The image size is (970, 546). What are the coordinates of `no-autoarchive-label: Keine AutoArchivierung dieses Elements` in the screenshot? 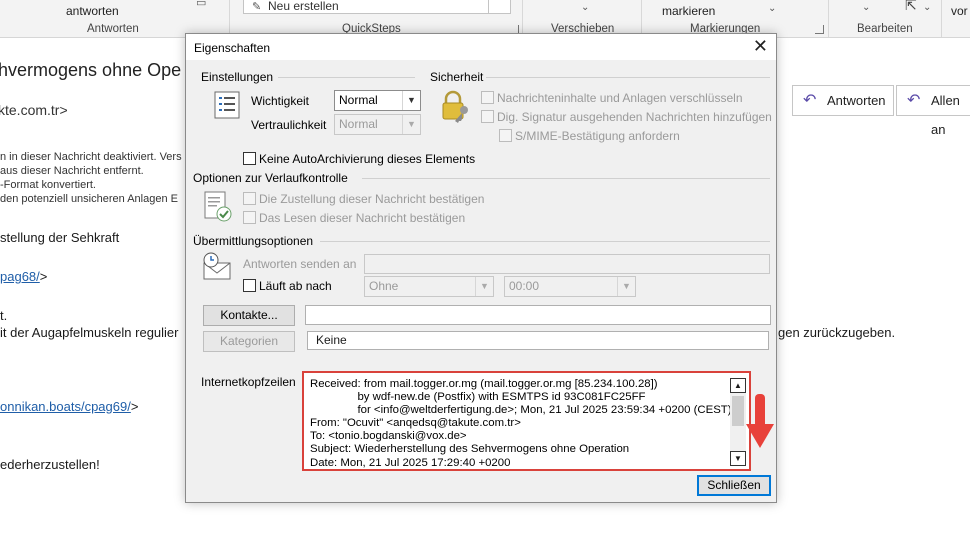 It's located at (367, 159).